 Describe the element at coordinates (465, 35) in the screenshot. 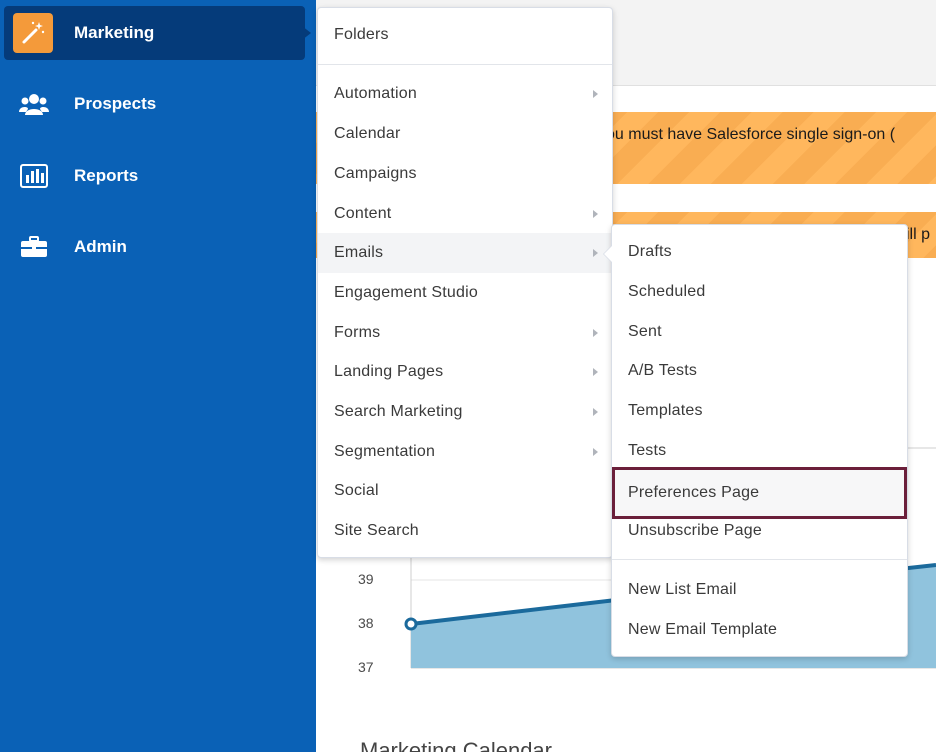

I see `menu-item-folders: Folders` at that location.